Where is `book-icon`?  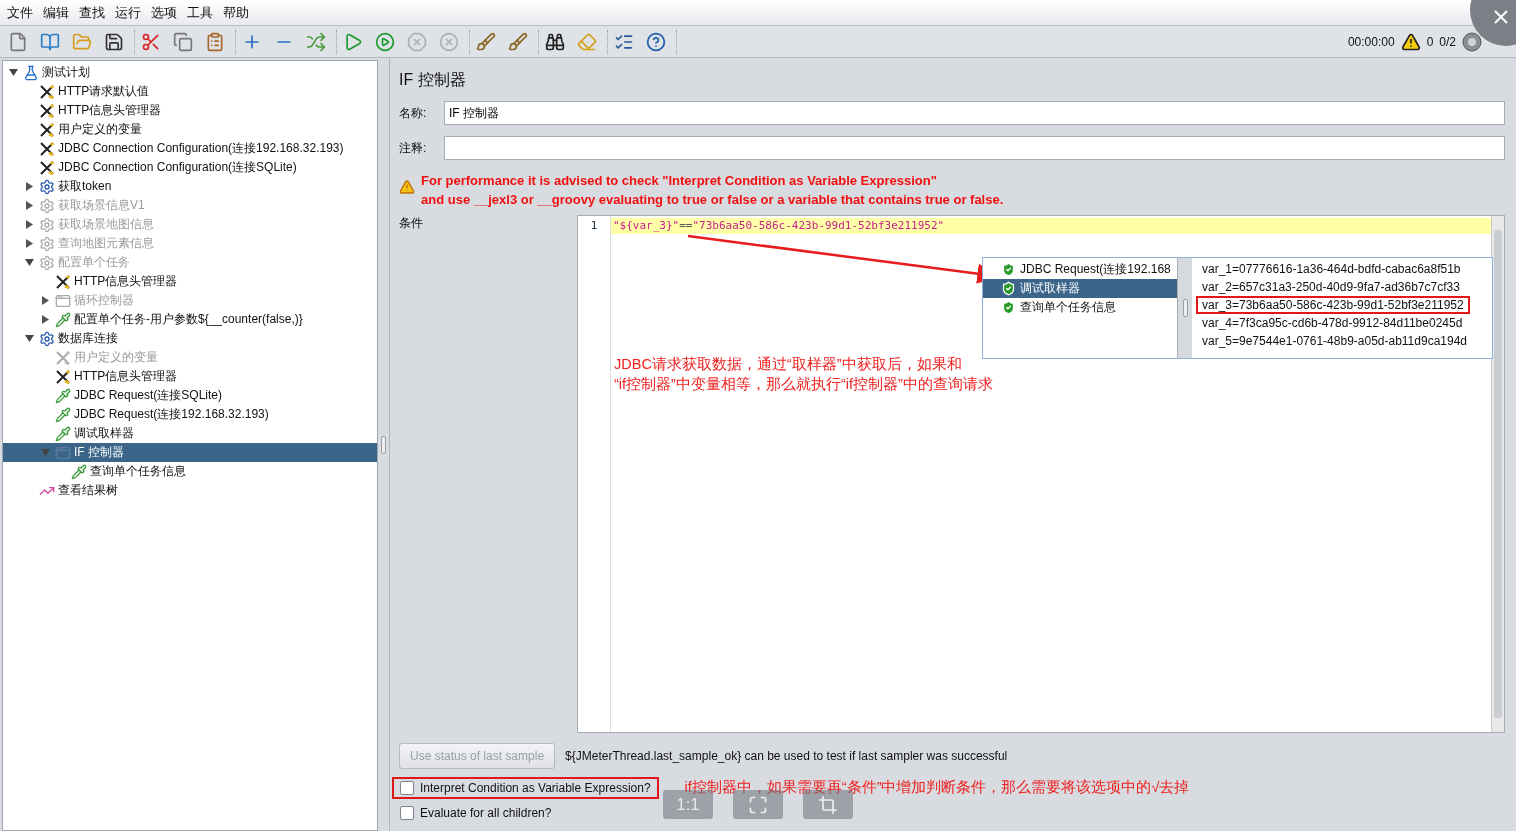 book-icon is located at coordinates (50, 41).